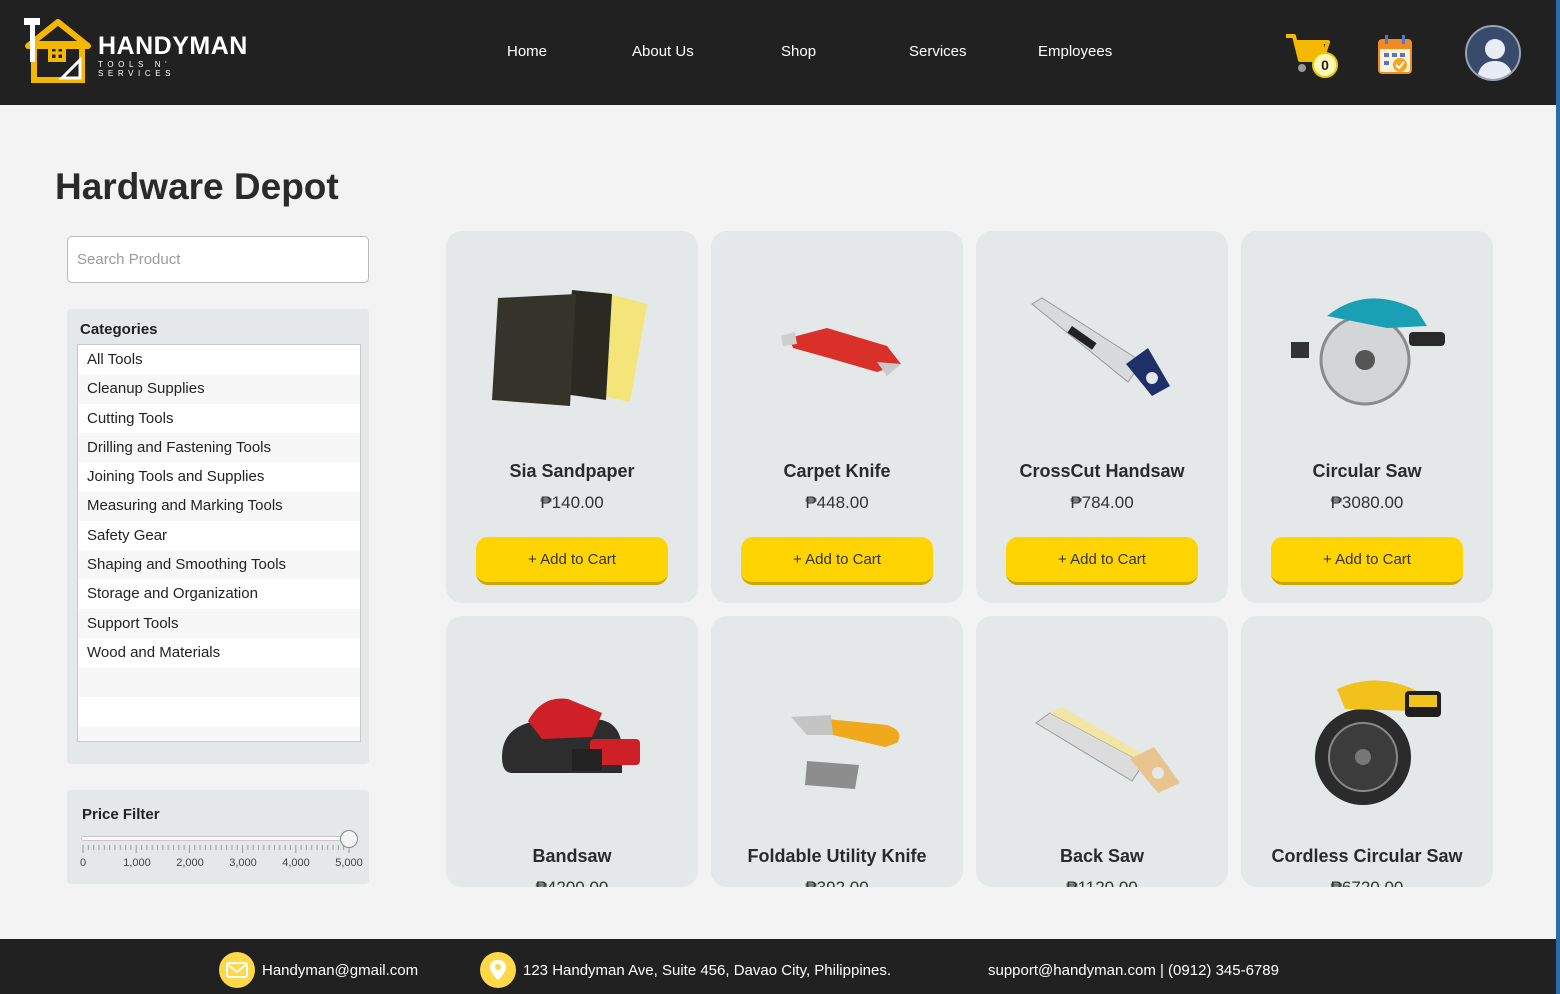 The image size is (1560, 994). I want to click on brand-logo: HANDYMAN TOOLS N' SERVICES, so click(137, 51).